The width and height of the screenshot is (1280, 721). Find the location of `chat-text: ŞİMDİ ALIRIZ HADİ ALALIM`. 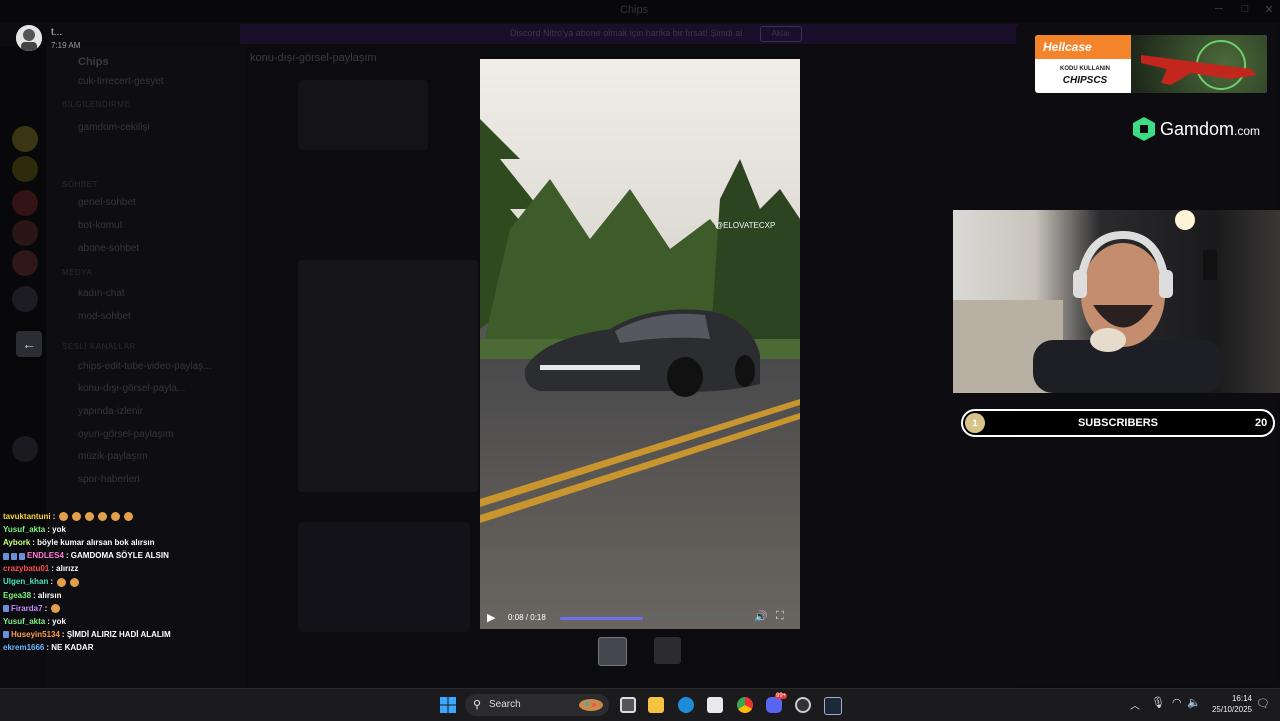

chat-text: ŞİMDİ ALIRIZ HADİ ALALIM is located at coordinates (118, 634).